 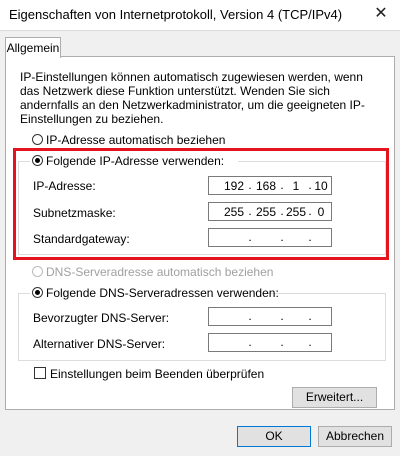 I want to click on default-gateway-label: Standardgateway:, so click(x=81, y=239).